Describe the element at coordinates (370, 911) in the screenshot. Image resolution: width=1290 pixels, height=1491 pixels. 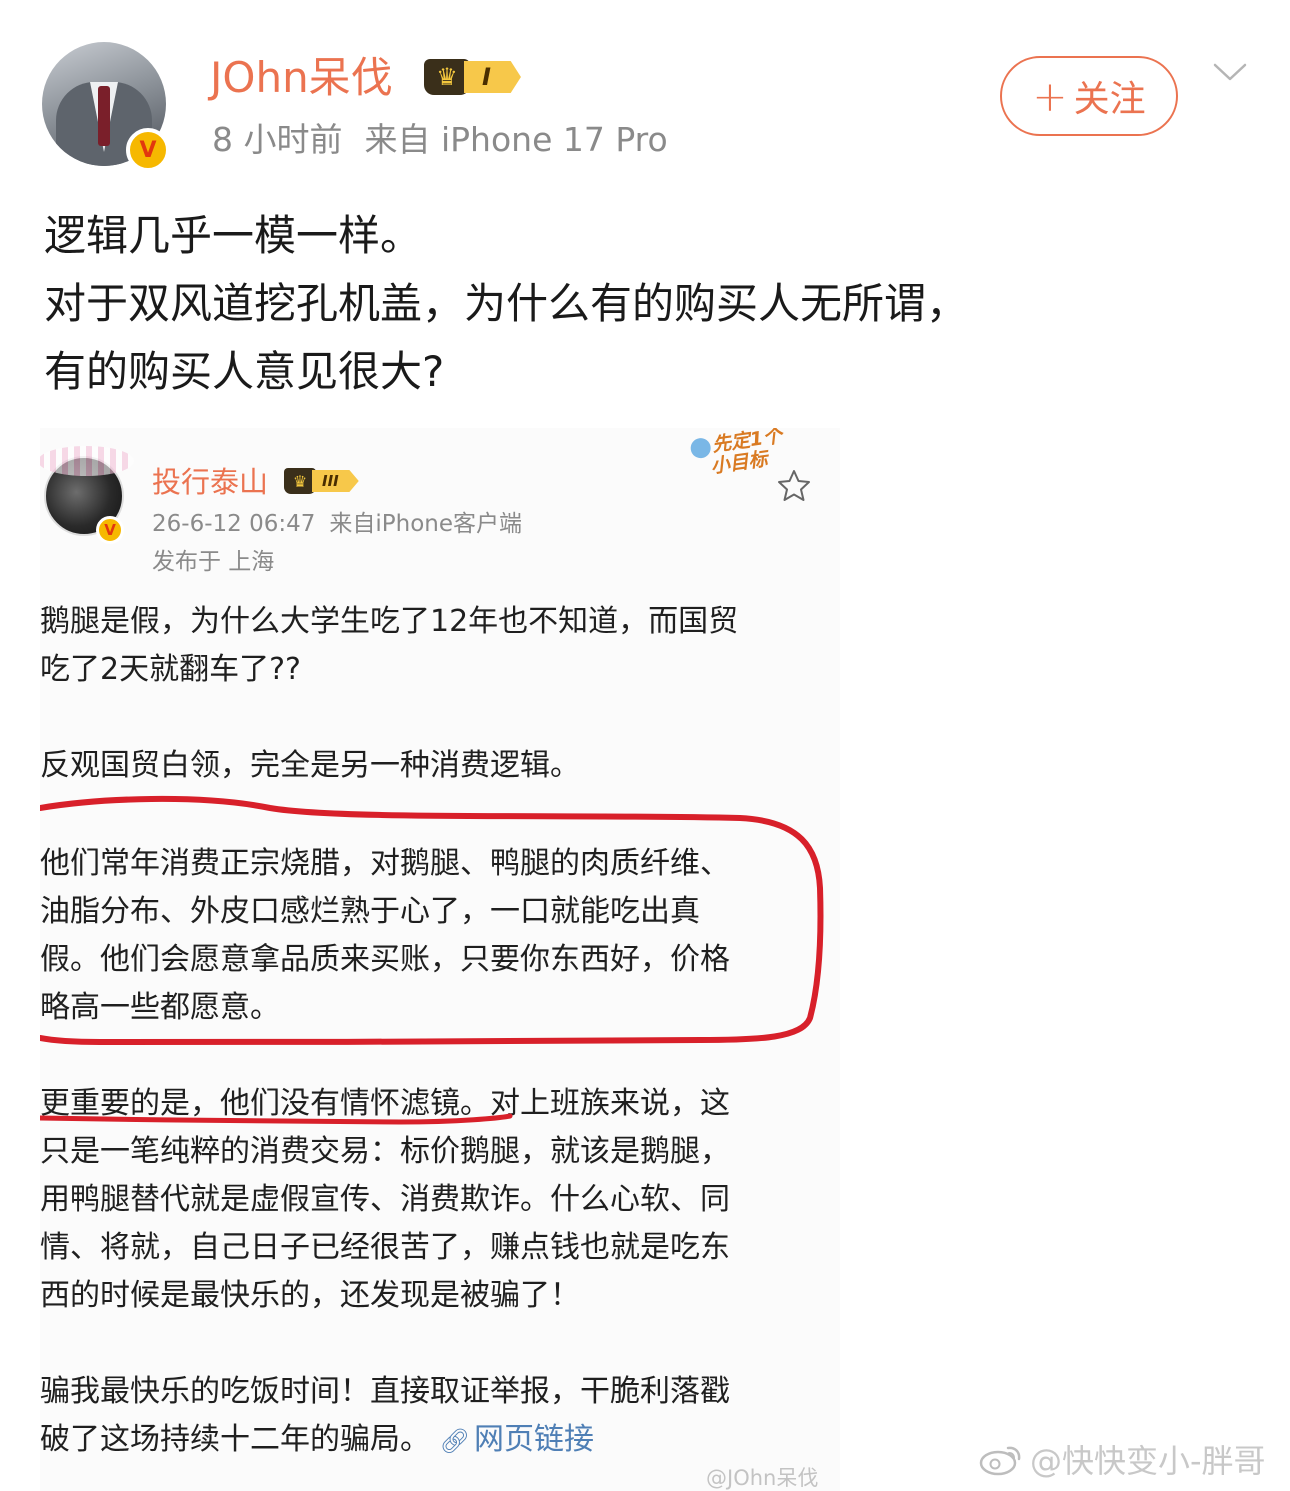
I see `embedded-line: 油脂分布、外皮口感烂熟于心了，一口就能吃出真` at that location.